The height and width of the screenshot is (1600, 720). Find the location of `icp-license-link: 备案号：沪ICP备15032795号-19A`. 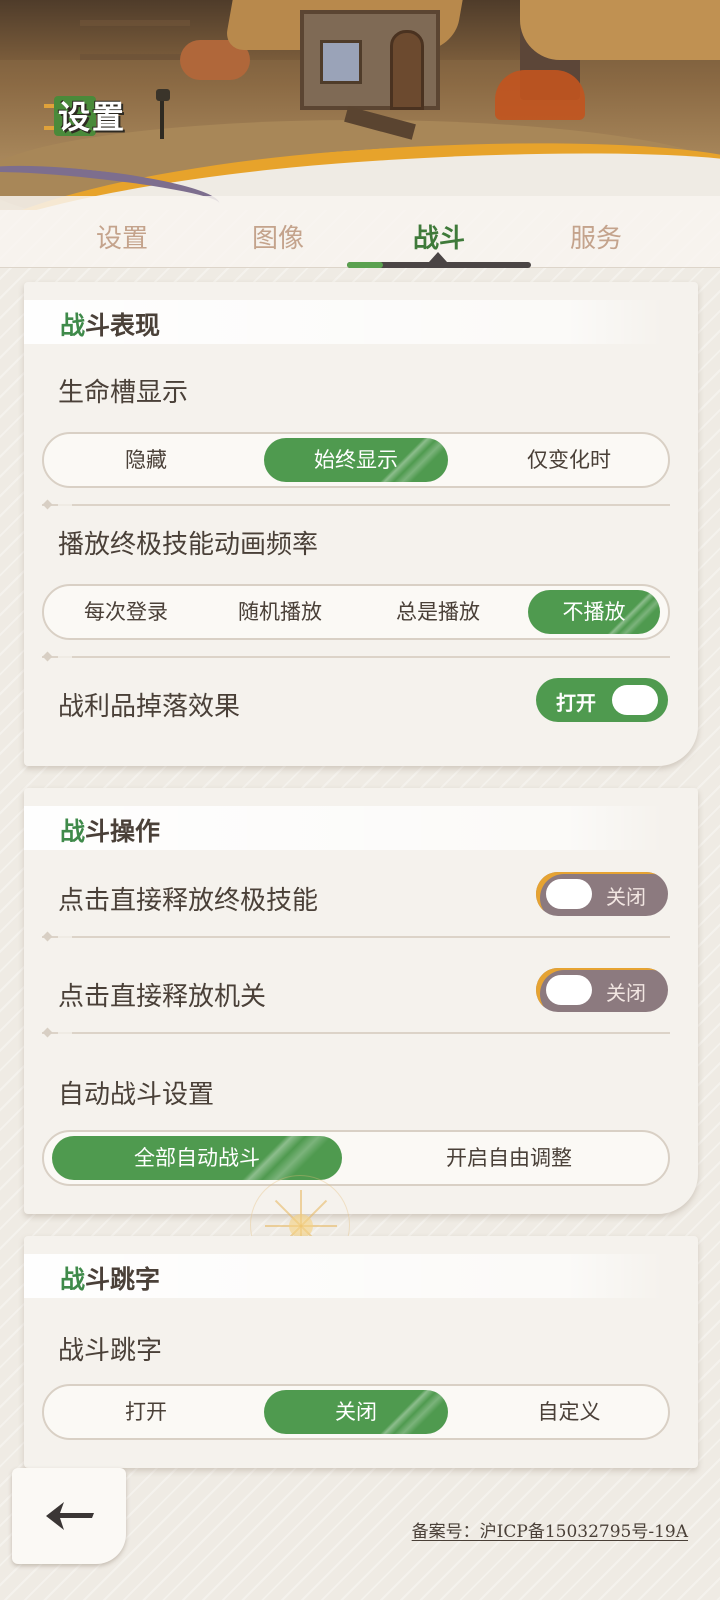

icp-license-link: 备案号：沪ICP备15032795号-19A is located at coordinates (550, 1529).